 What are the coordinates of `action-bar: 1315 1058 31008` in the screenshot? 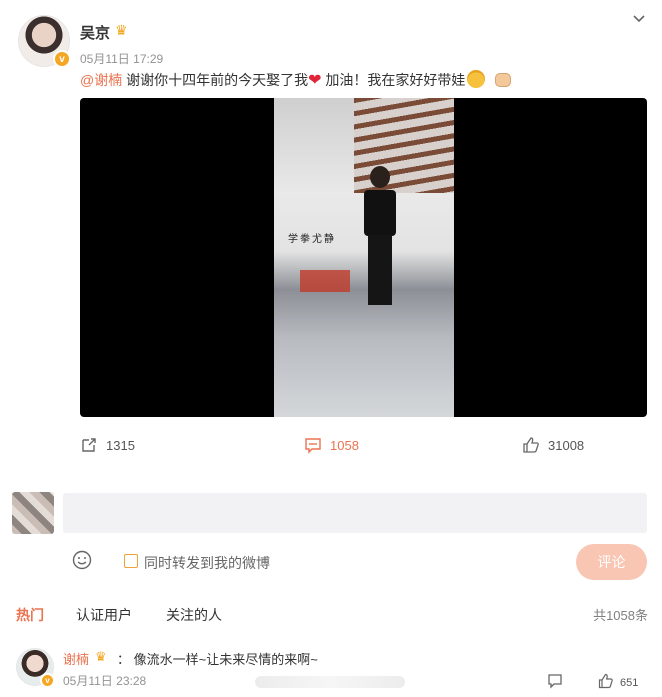 It's located at (331, 448).